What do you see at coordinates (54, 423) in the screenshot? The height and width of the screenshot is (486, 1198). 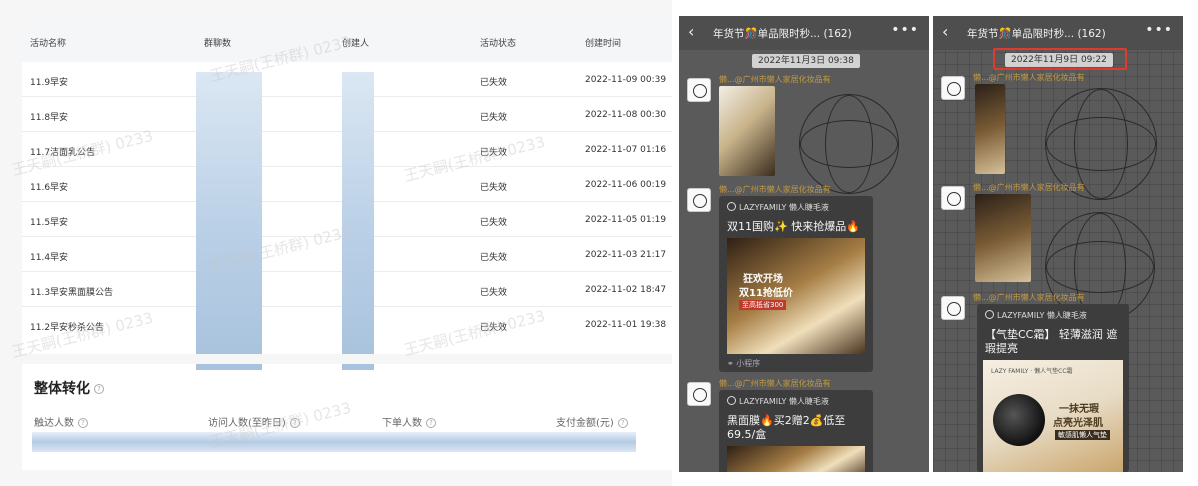 I see `metric-label: 触达人数` at bounding box center [54, 423].